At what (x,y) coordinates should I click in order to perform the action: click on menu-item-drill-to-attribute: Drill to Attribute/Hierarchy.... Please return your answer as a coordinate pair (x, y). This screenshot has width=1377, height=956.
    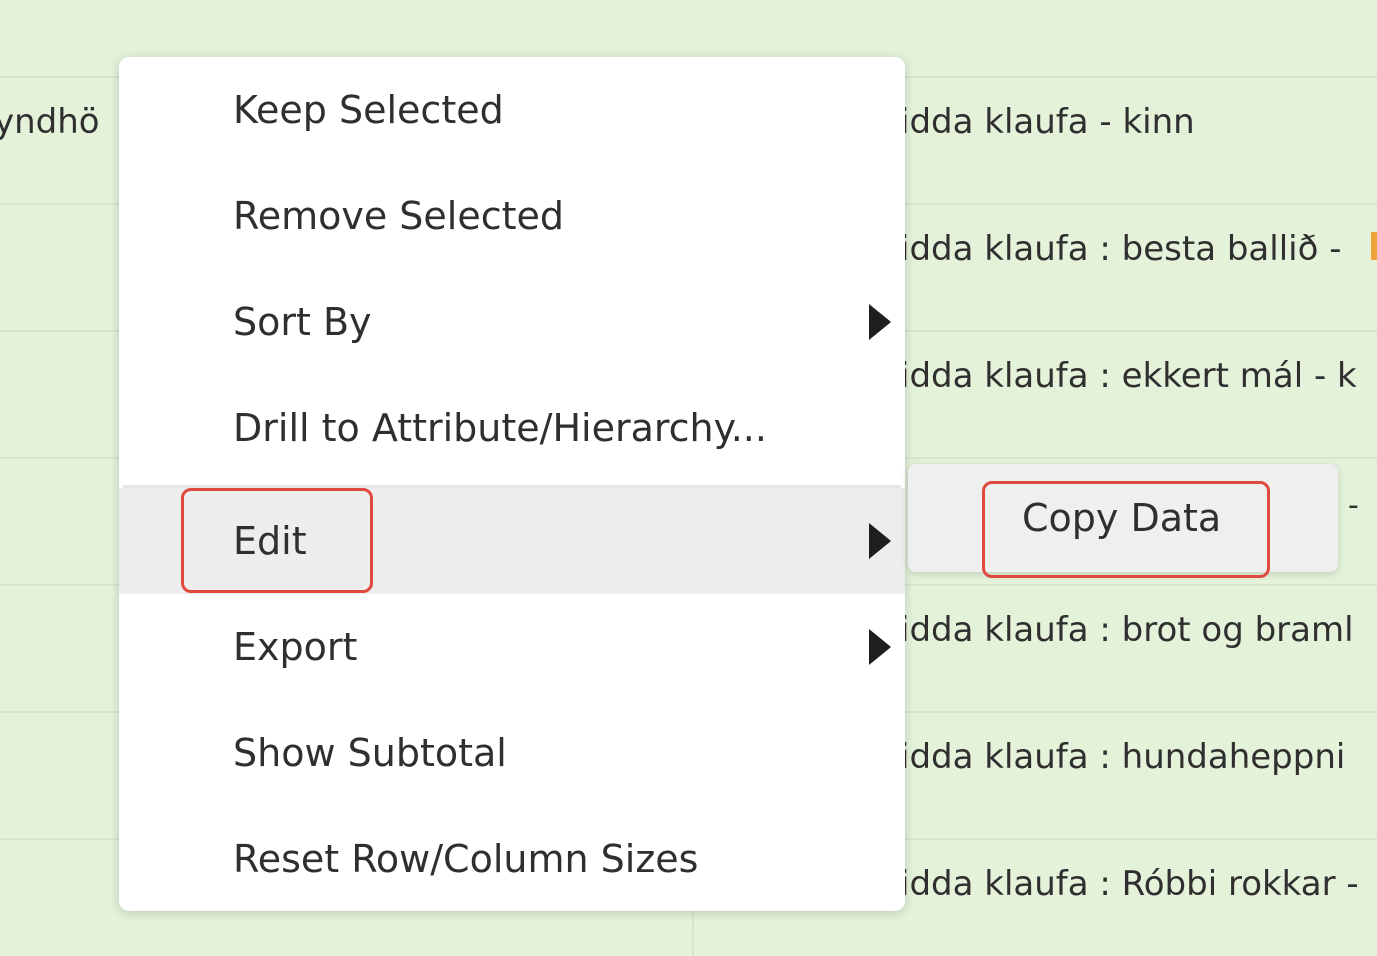
    Looking at the image, I should click on (512, 428).